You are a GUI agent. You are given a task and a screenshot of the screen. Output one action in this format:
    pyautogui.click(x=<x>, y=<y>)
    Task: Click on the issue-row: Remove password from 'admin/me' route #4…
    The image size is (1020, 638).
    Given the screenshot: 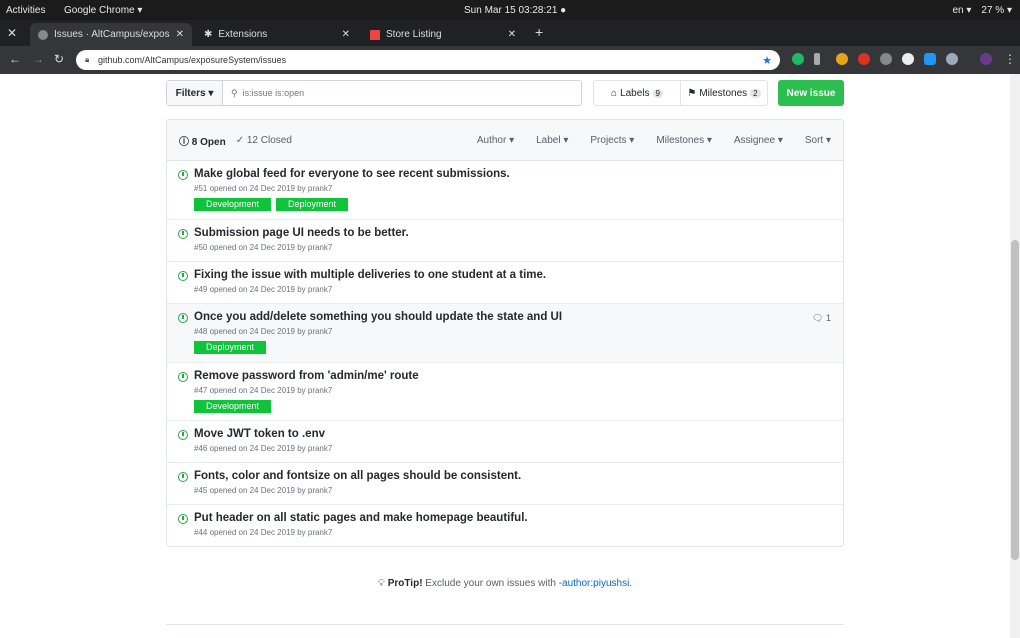 What is the action you would take?
    pyautogui.click(x=505, y=392)
    